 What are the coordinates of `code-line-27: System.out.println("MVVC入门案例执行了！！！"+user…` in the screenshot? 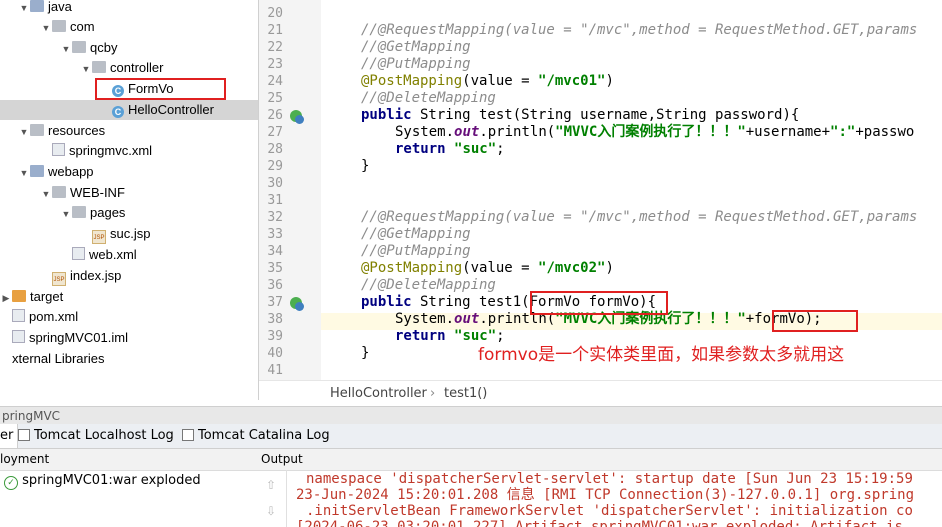 It's located at (655, 132).